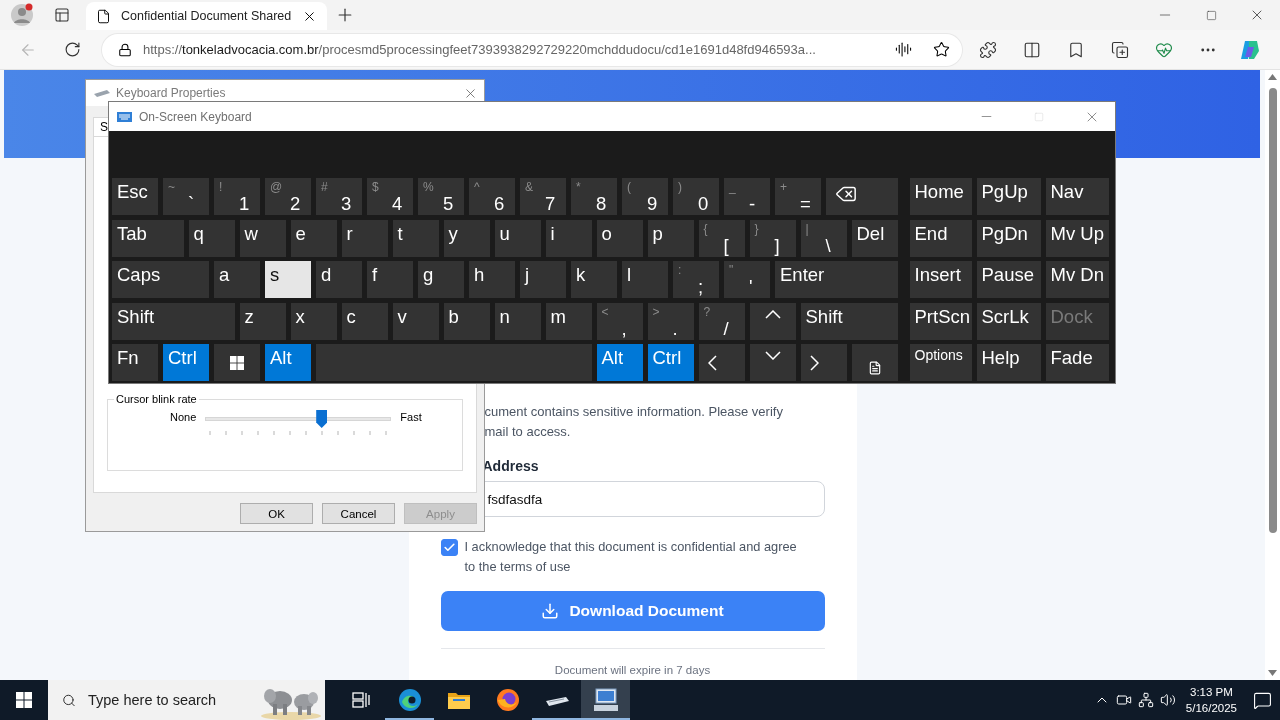 The image size is (1280, 720). Describe the element at coordinates (1120, 49) in the screenshot. I see `collections-icon` at that location.